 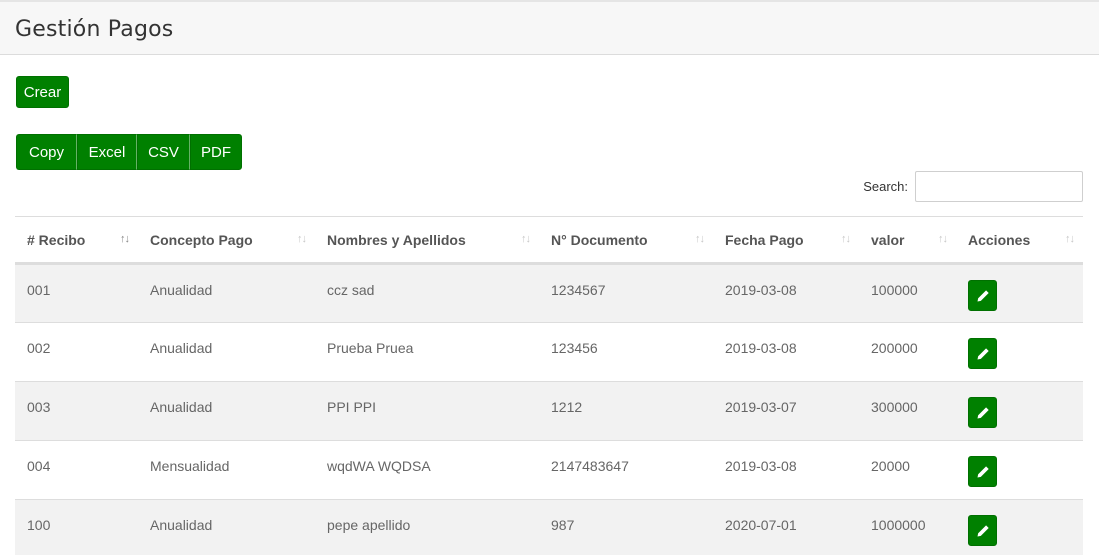 I want to click on search-input, so click(x=999, y=186).